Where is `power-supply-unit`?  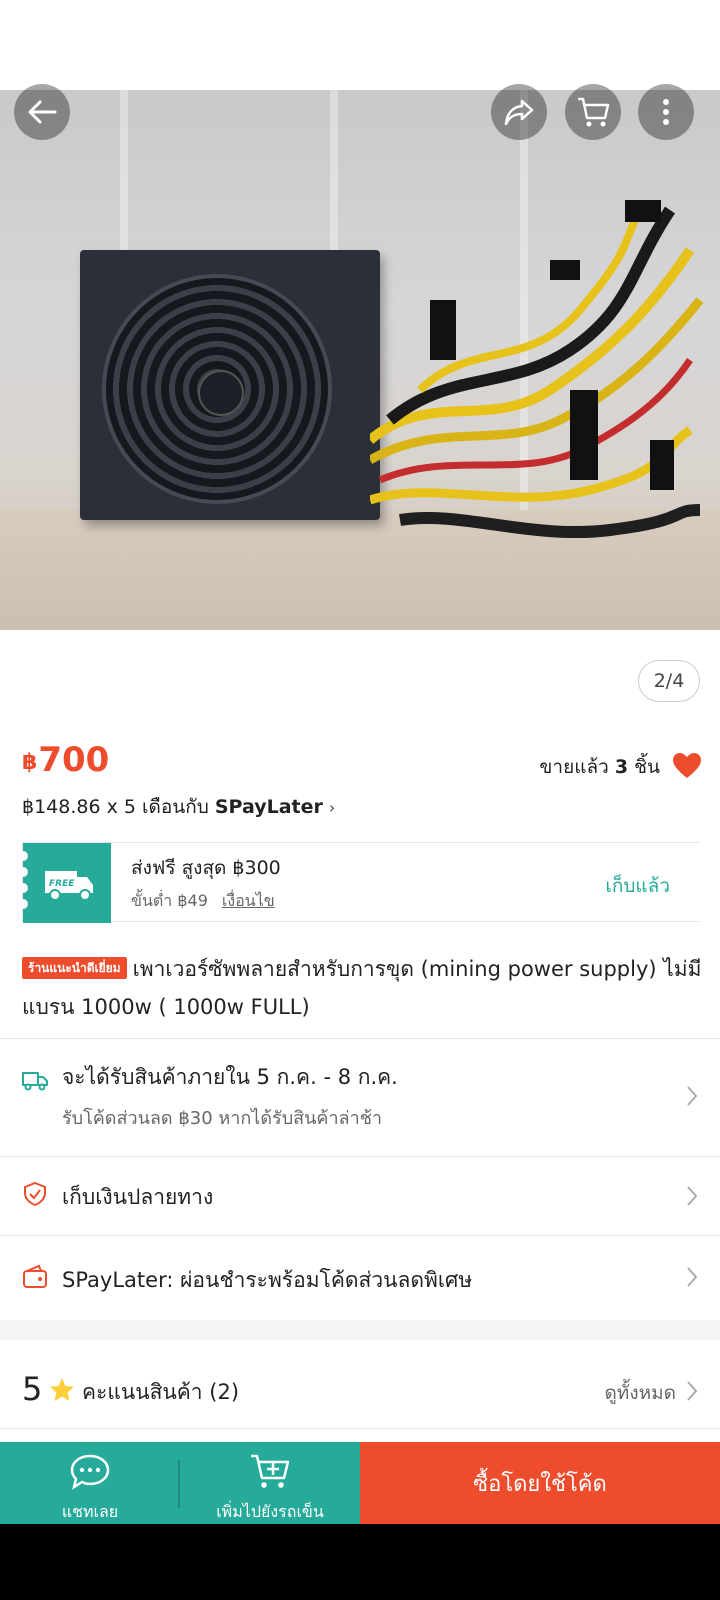 power-supply-unit is located at coordinates (230, 385).